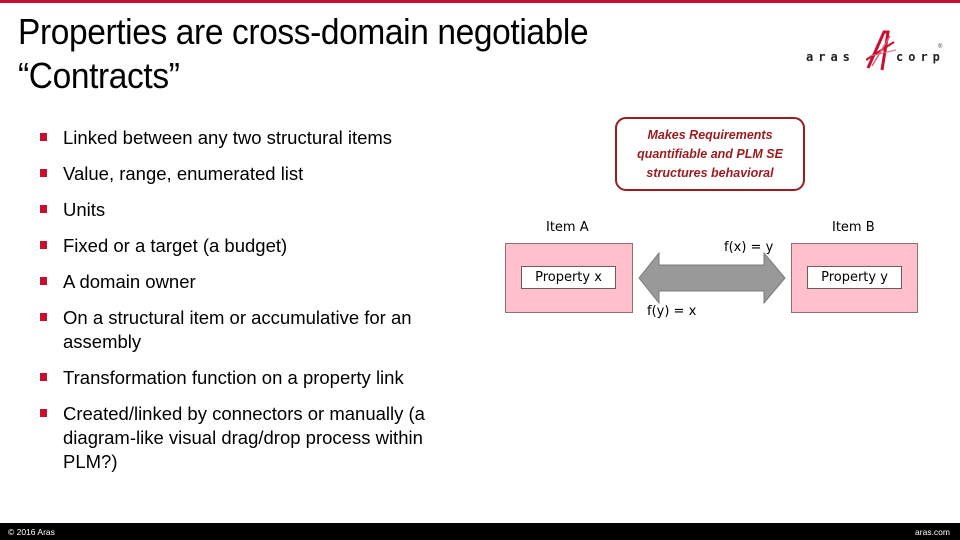 Image resolution: width=960 pixels, height=540 pixels. I want to click on property-y-box: Property y, so click(854, 277).